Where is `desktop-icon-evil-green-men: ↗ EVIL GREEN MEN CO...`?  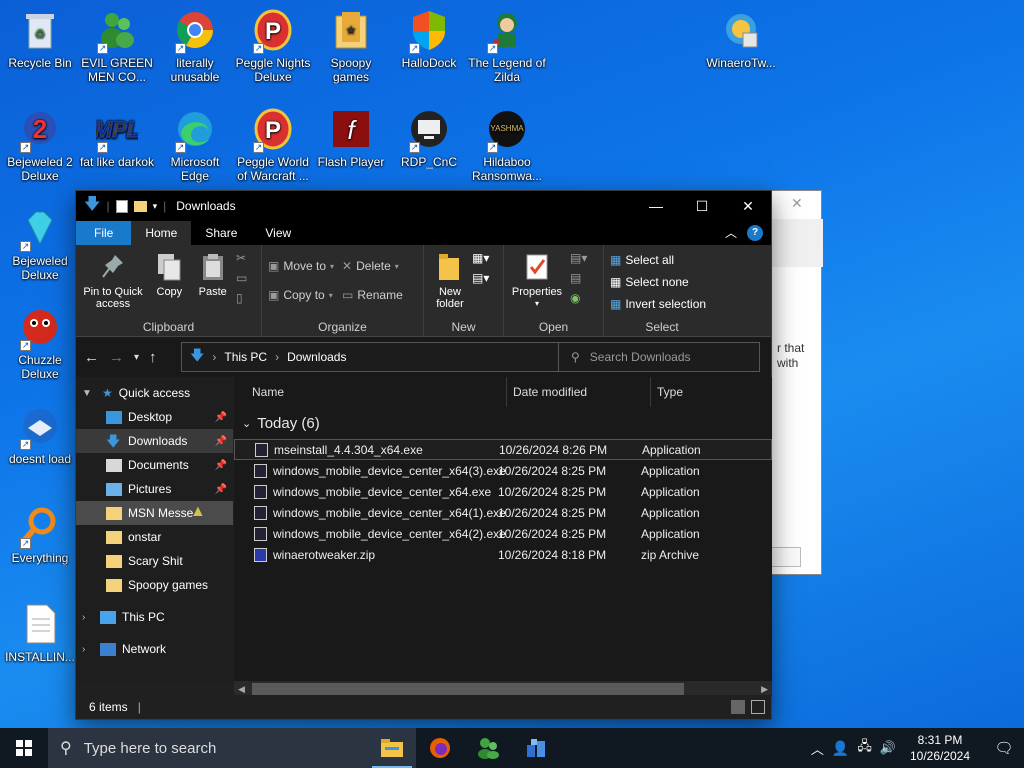 desktop-icon-evil-green-men: ↗ EVIL GREEN MEN CO... is located at coordinates (117, 46).